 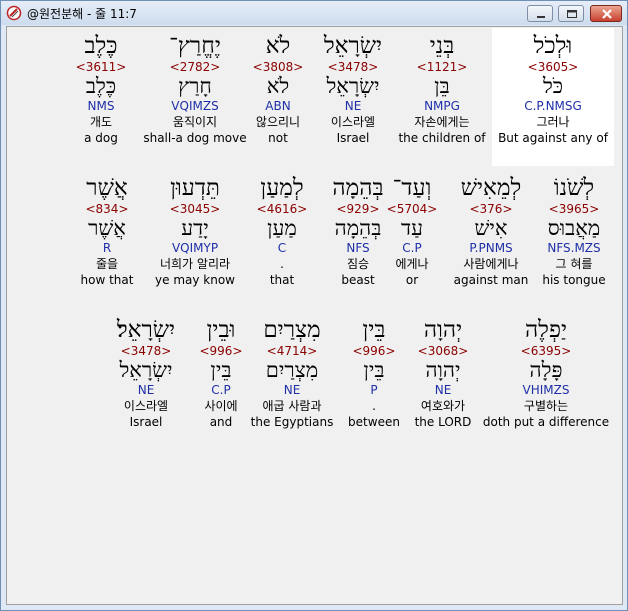 What do you see at coordinates (540, 13) in the screenshot?
I see `minimize-button` at bounding box center [540, 13].